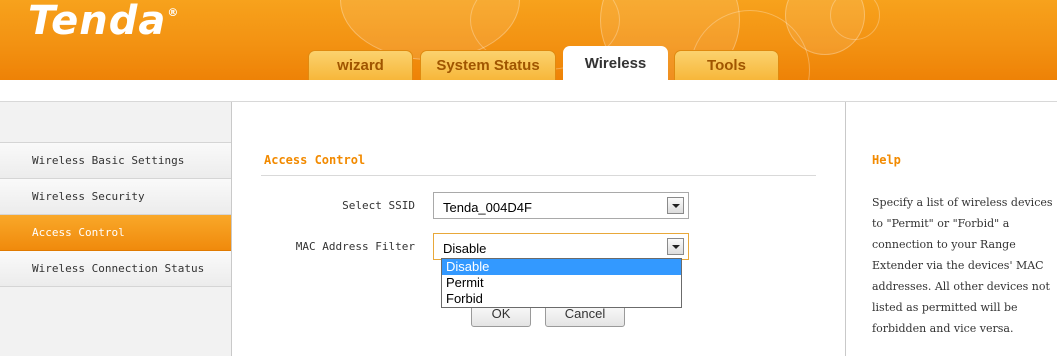 This screenshot has width=1057, height=356. What do you see at coordinates (115, 269) in the screenshot?
I see `sidebar-item-wireless-connection-status: Wireless Connection Status` at bounding box center [115, 269].